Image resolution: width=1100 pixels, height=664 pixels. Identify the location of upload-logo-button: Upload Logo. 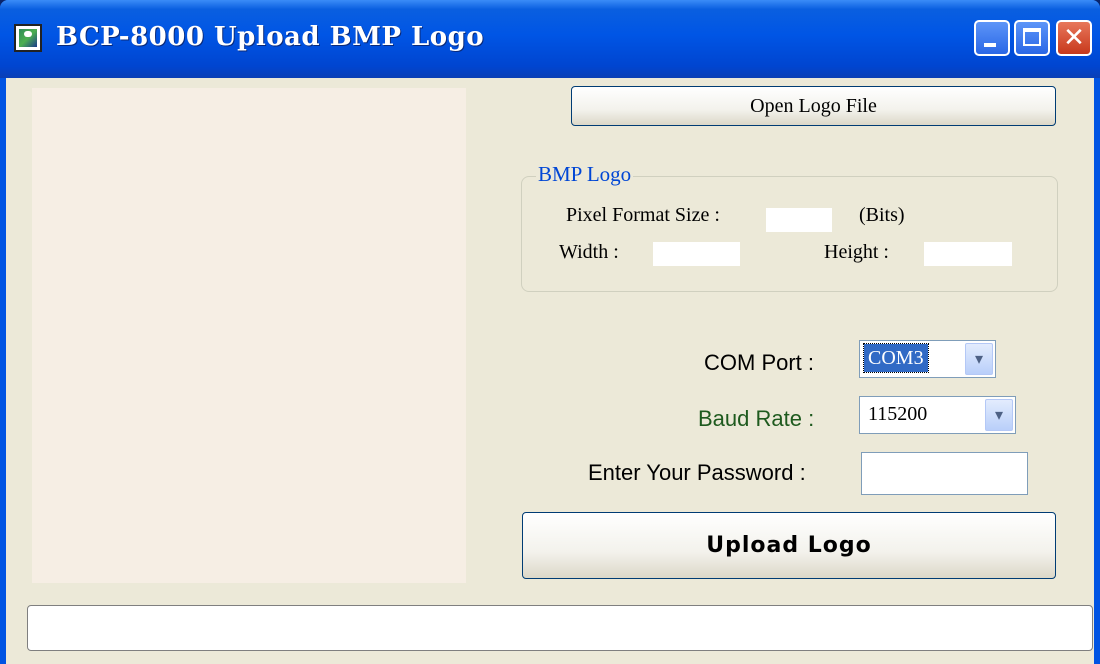
(789, 545).